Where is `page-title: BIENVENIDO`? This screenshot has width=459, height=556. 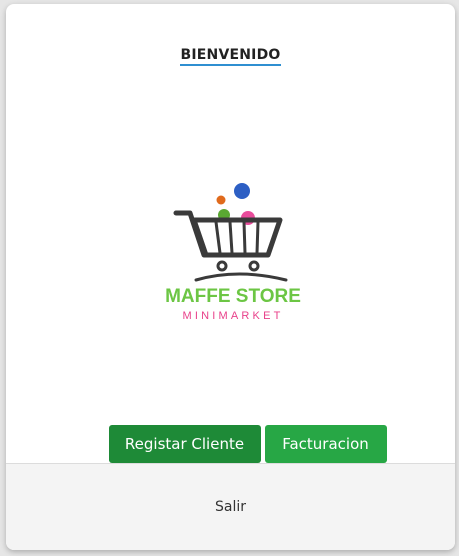 page-title: BIENVENIDO is located at coordinates (230, 56).